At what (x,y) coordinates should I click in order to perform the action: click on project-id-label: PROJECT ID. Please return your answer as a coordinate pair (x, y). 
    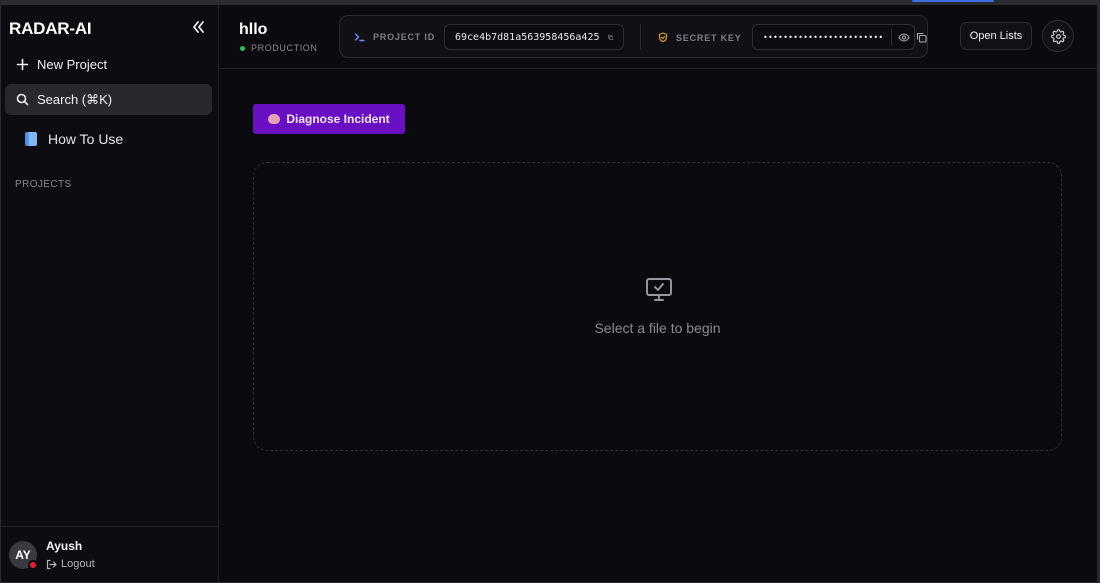
    Looking at the image, I should click on (394, 37).